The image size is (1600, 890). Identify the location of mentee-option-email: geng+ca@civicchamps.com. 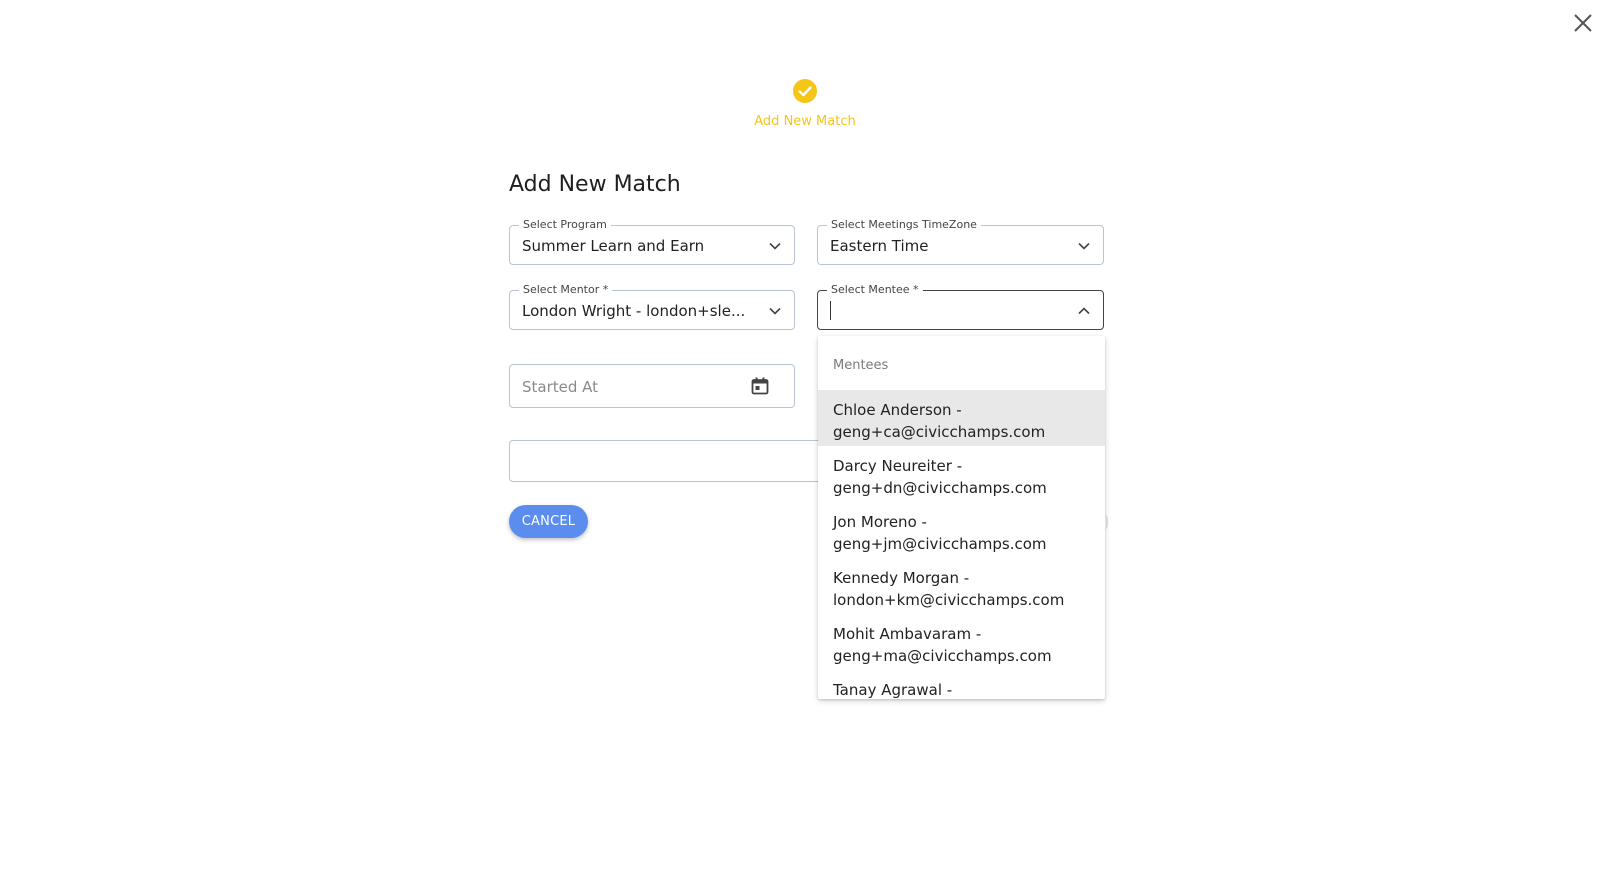
(939, 432).